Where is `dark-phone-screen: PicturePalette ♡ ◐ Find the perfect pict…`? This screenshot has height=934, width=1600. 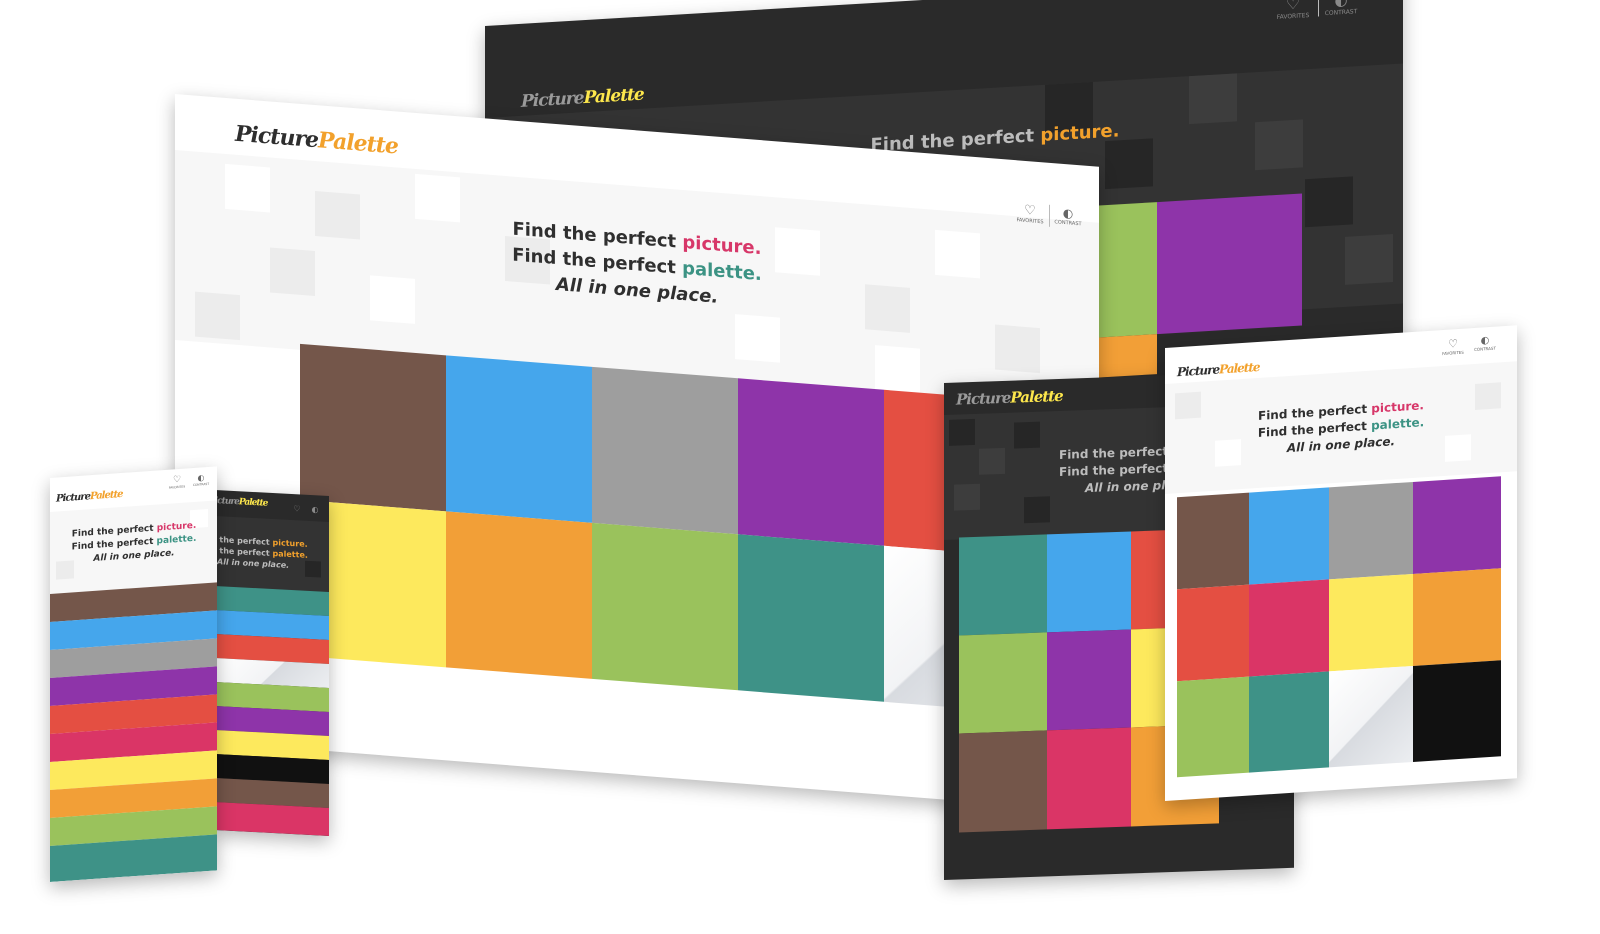
dark-phone-screen: PicturePalette ♡ ◐ Find the perfect pict… is located at coordinates (272, 663).